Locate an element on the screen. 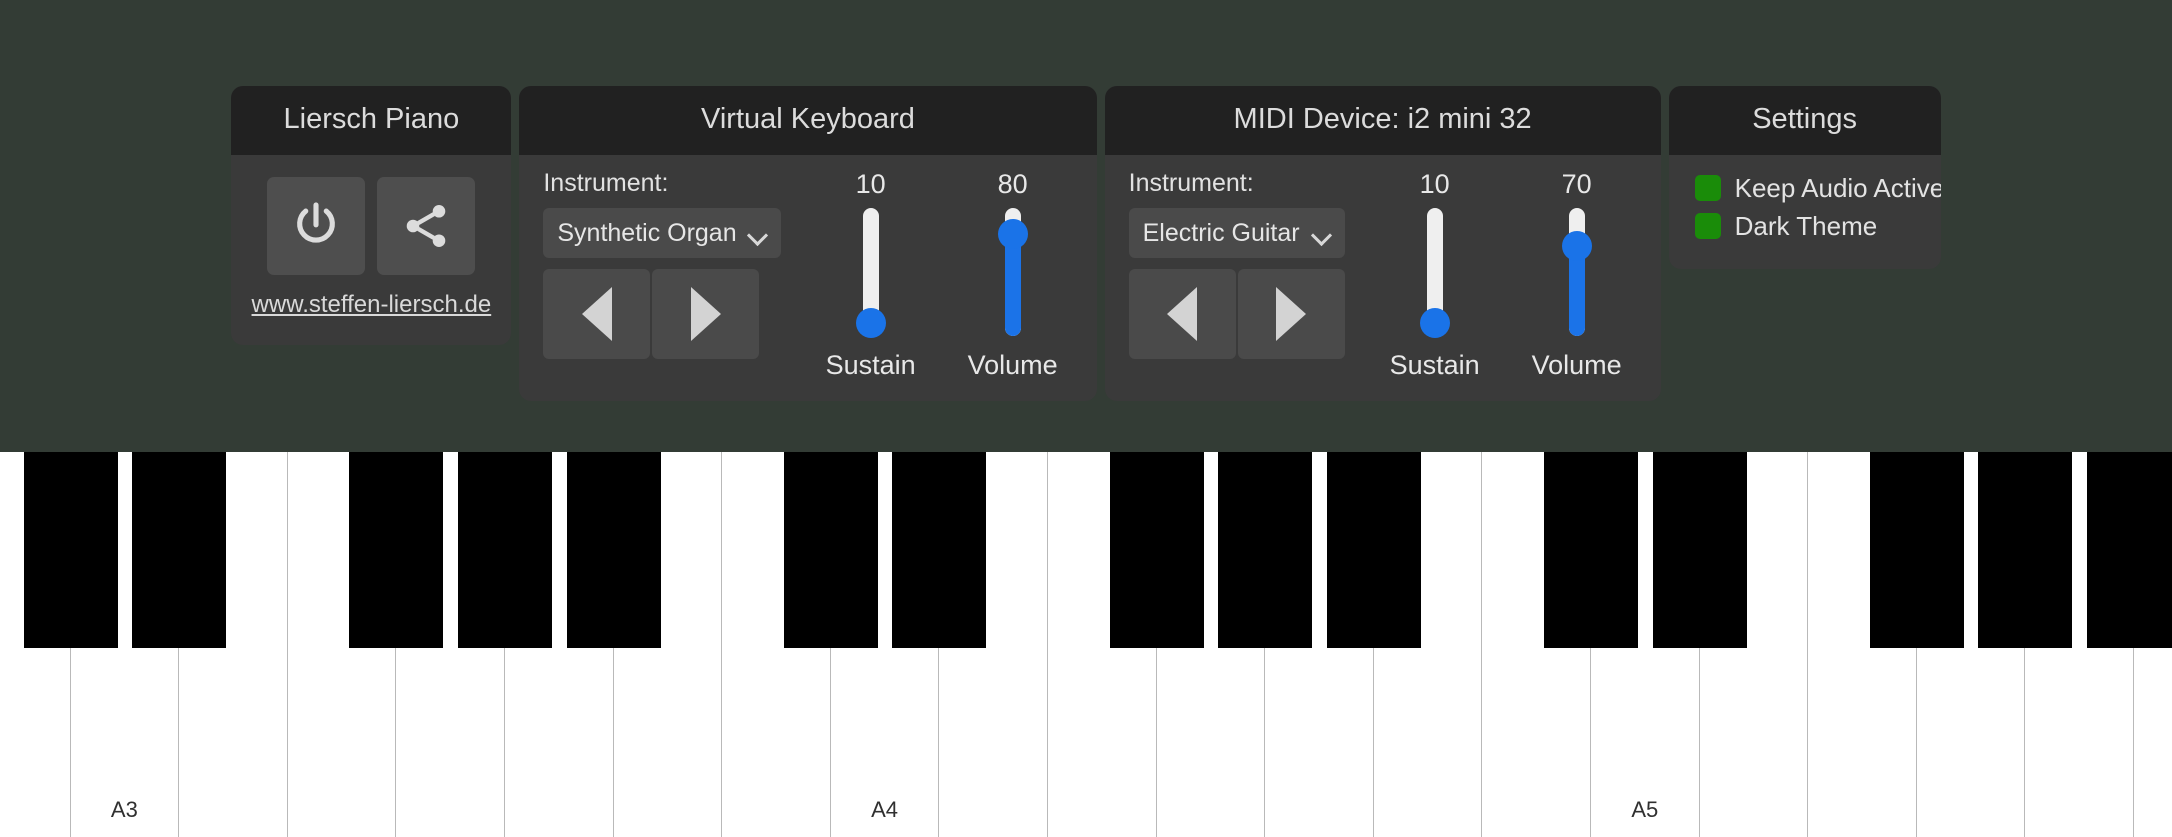  vk-sustain-value: 10 is located at coordinates (870, 184).